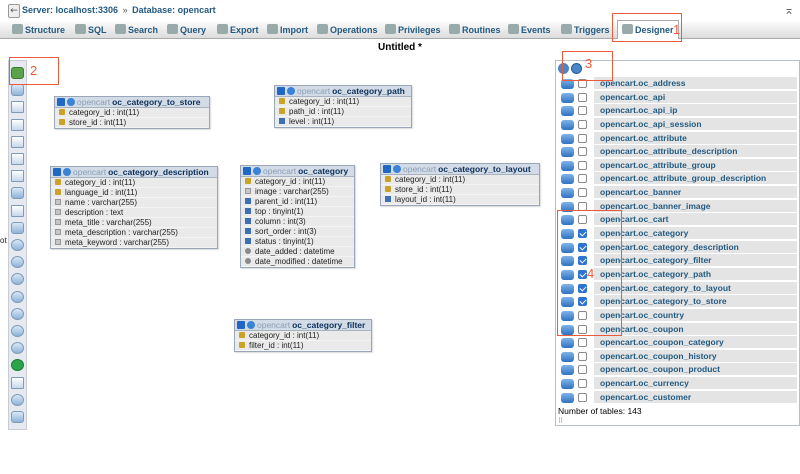 This screenshot has width=800, height=474. I want to click on table-column-row: meta_title : varchar(255), so click(134, 223).